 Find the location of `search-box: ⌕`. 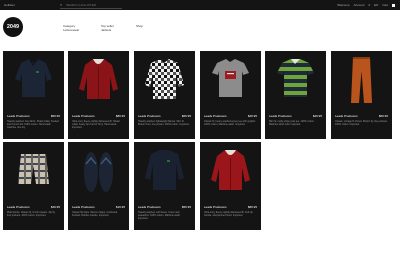

search-box: ⌕ is located at coordinates (91, 5).